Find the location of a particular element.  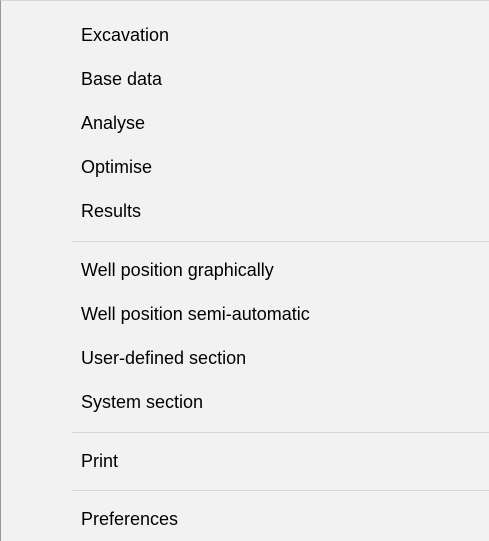

menu-item-results: Results is located at coordinates (245, 211).